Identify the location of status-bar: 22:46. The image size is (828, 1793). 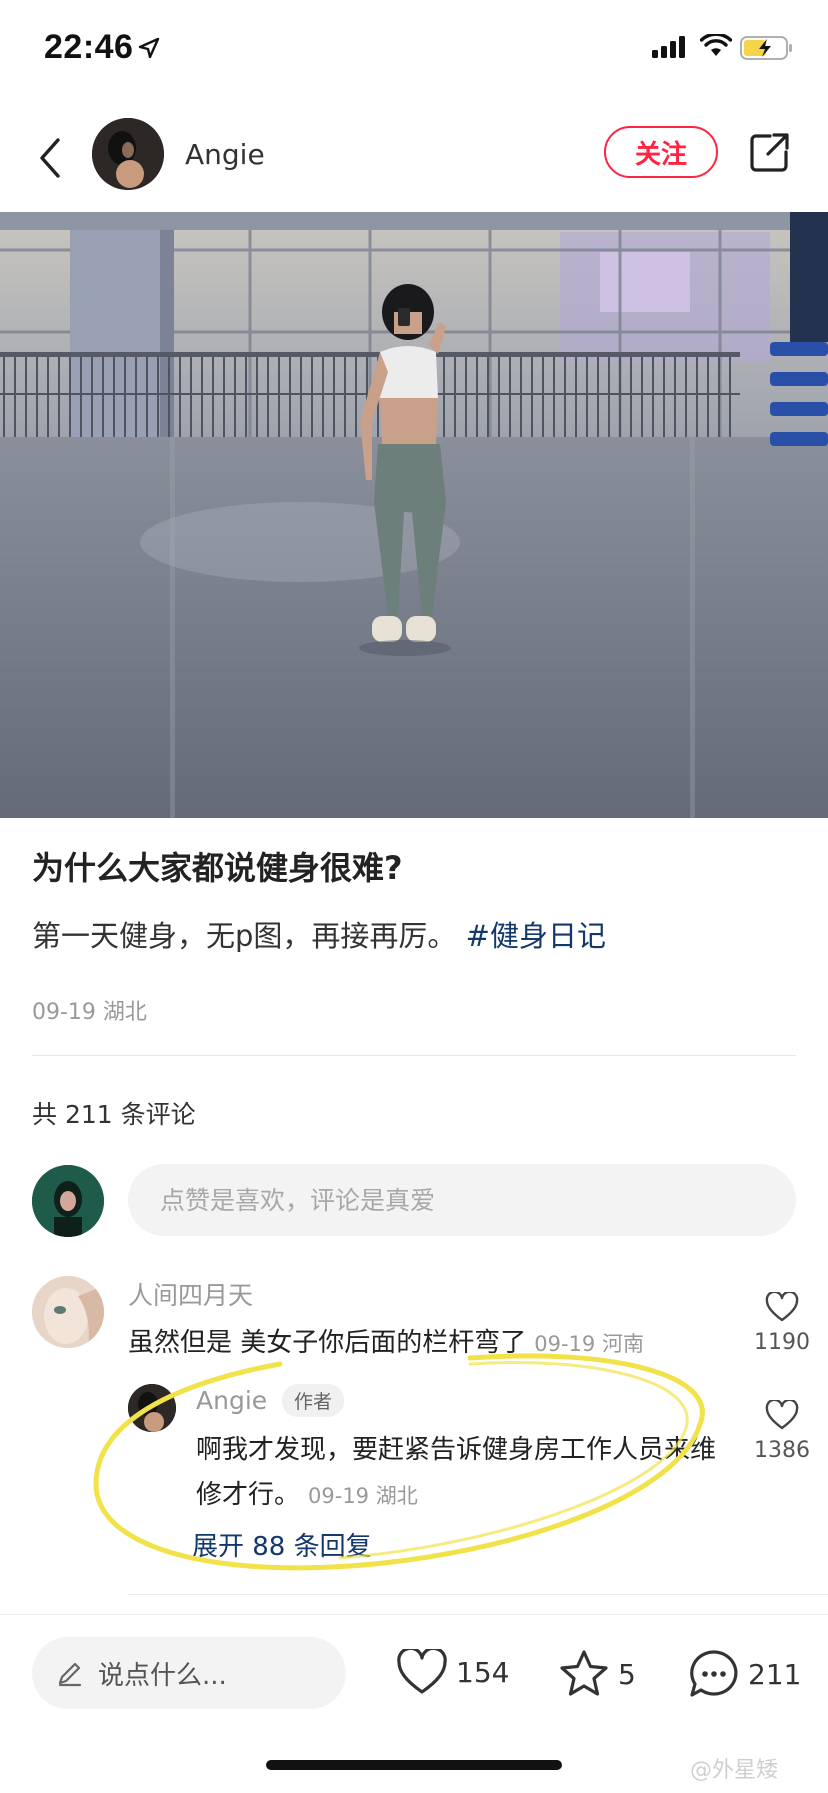
(414, 50).